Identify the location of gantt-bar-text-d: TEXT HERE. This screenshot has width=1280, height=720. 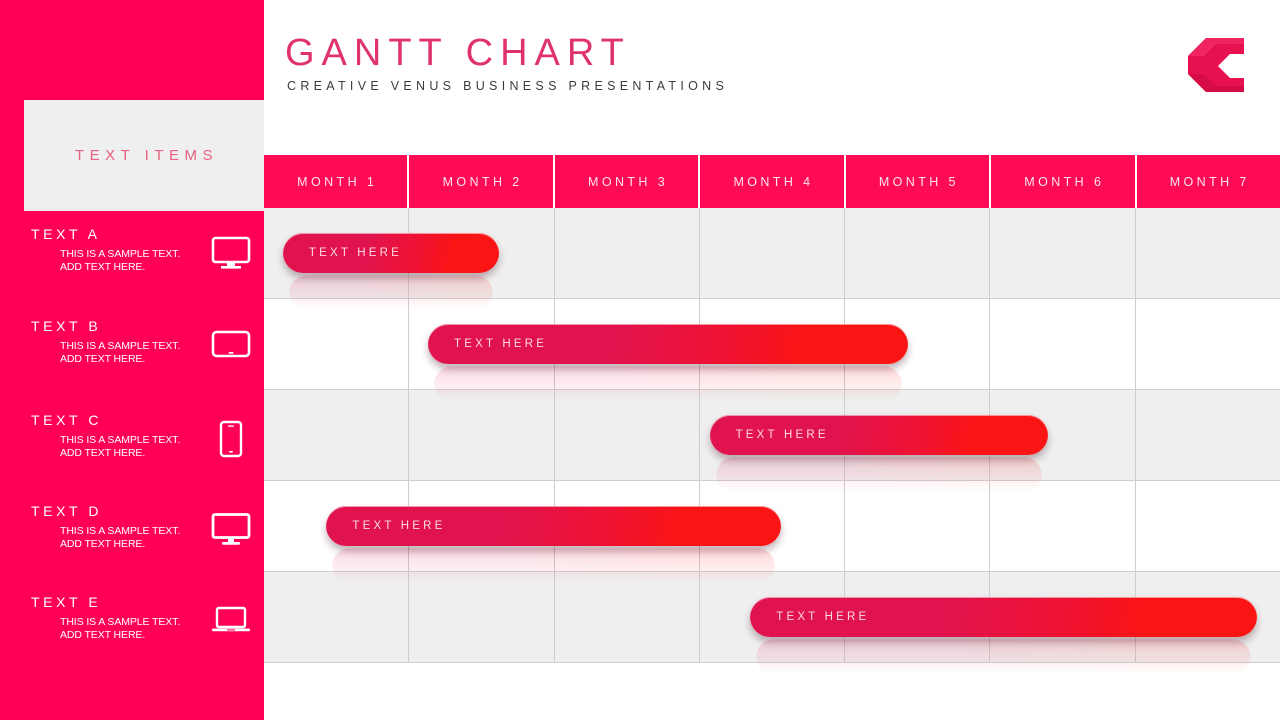
(553, 545).